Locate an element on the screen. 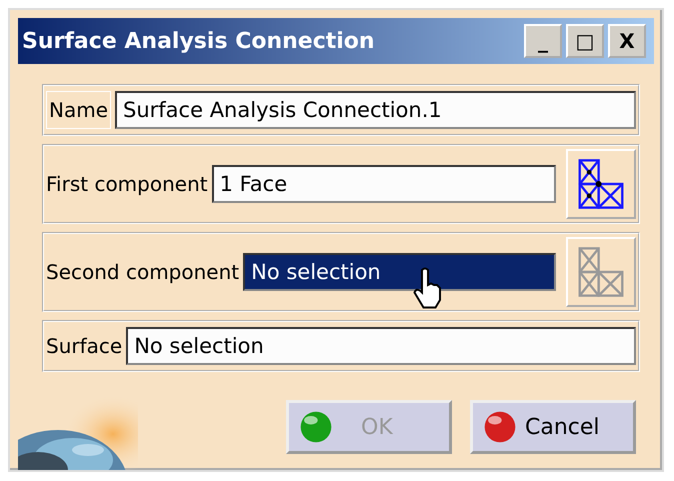  input-field: No selection is located at coordinates (381, 346).